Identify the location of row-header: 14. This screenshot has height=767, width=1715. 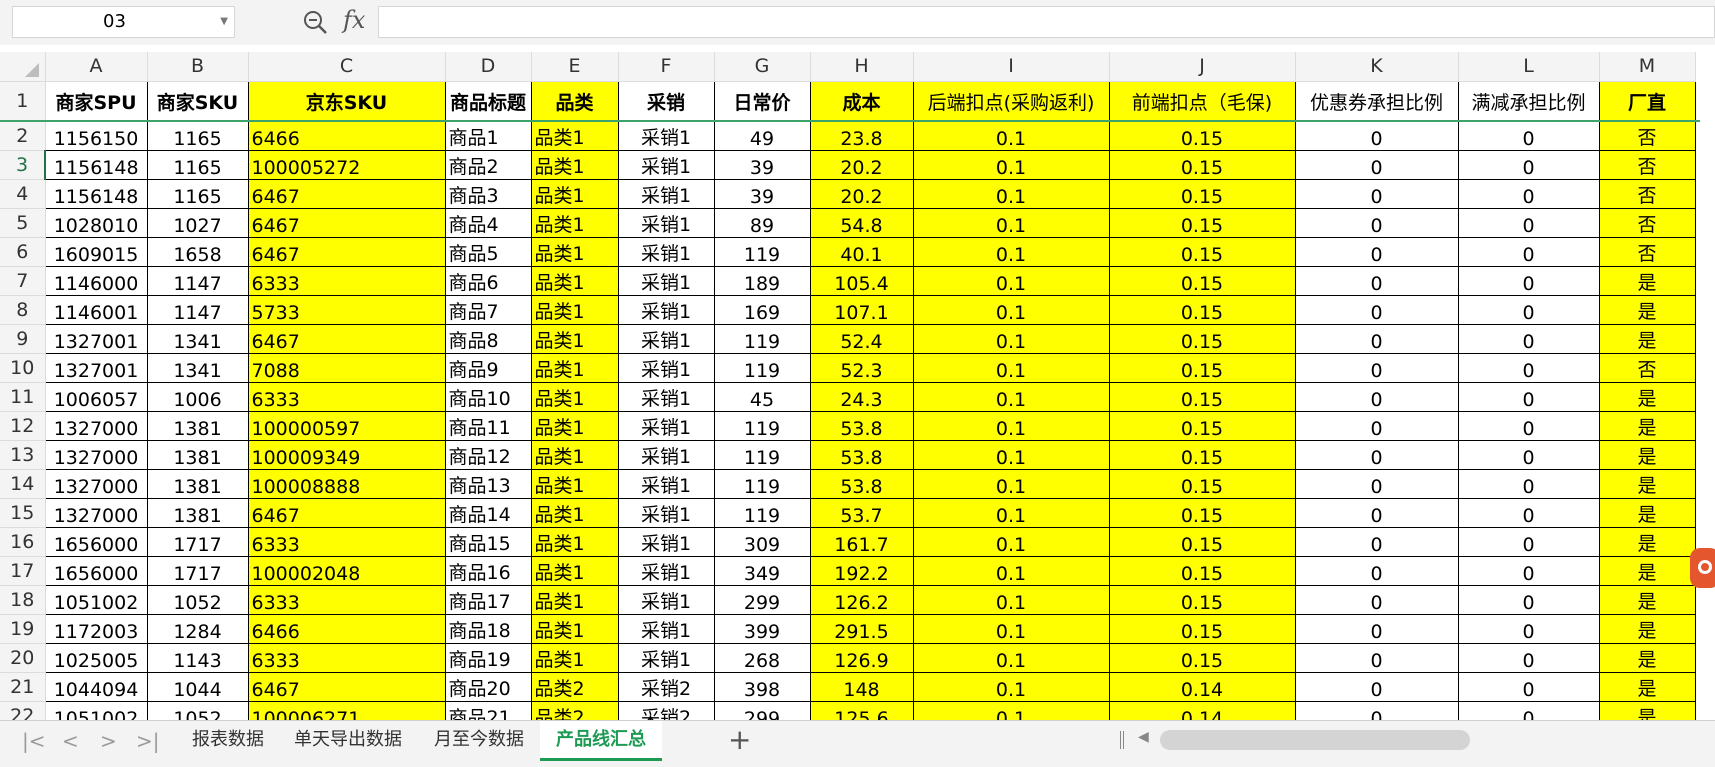
(23, 484).